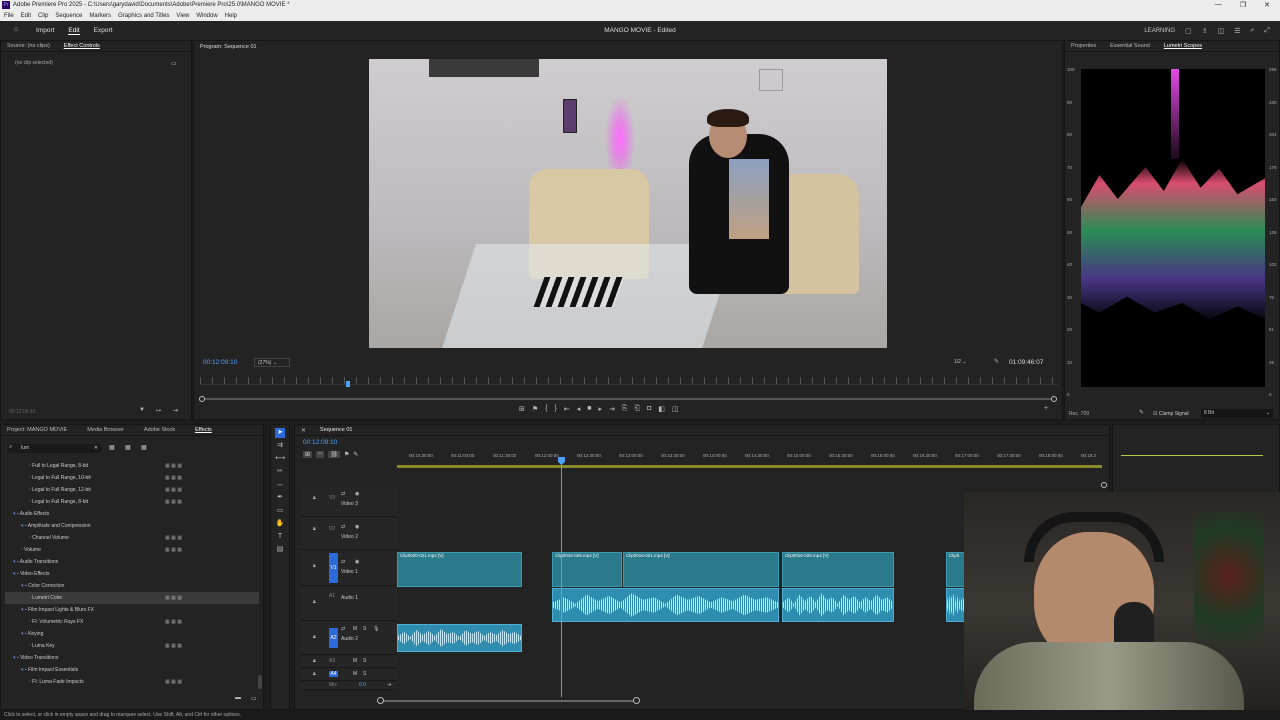  I want to click on effects-item: ▫ Legal to Full Range, 12-bit ▦ ▦ ▦, so click(132, 490).